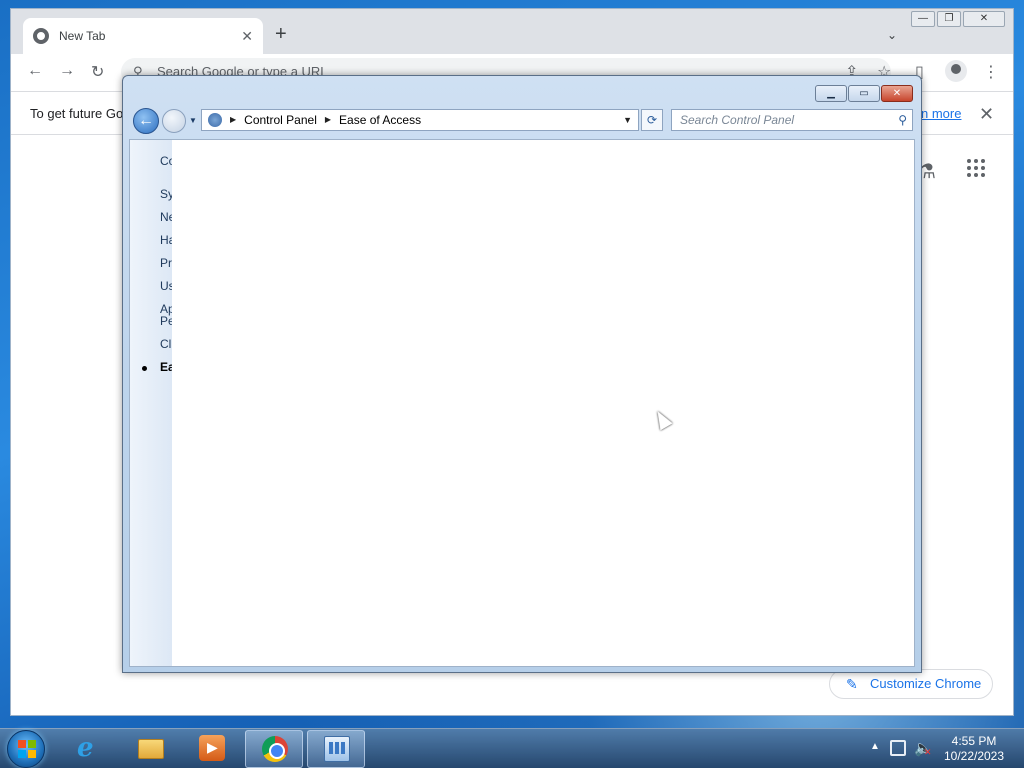  I want to click on sidebar-item-control-panel-home: Co, so click(166, 161).